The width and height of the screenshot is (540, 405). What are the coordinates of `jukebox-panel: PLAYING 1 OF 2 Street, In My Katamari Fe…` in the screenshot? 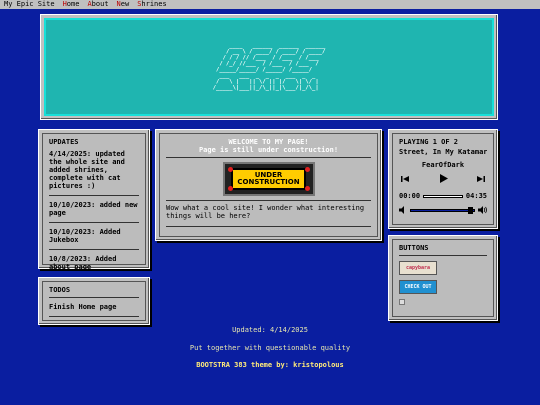 It's located at (443, 179).